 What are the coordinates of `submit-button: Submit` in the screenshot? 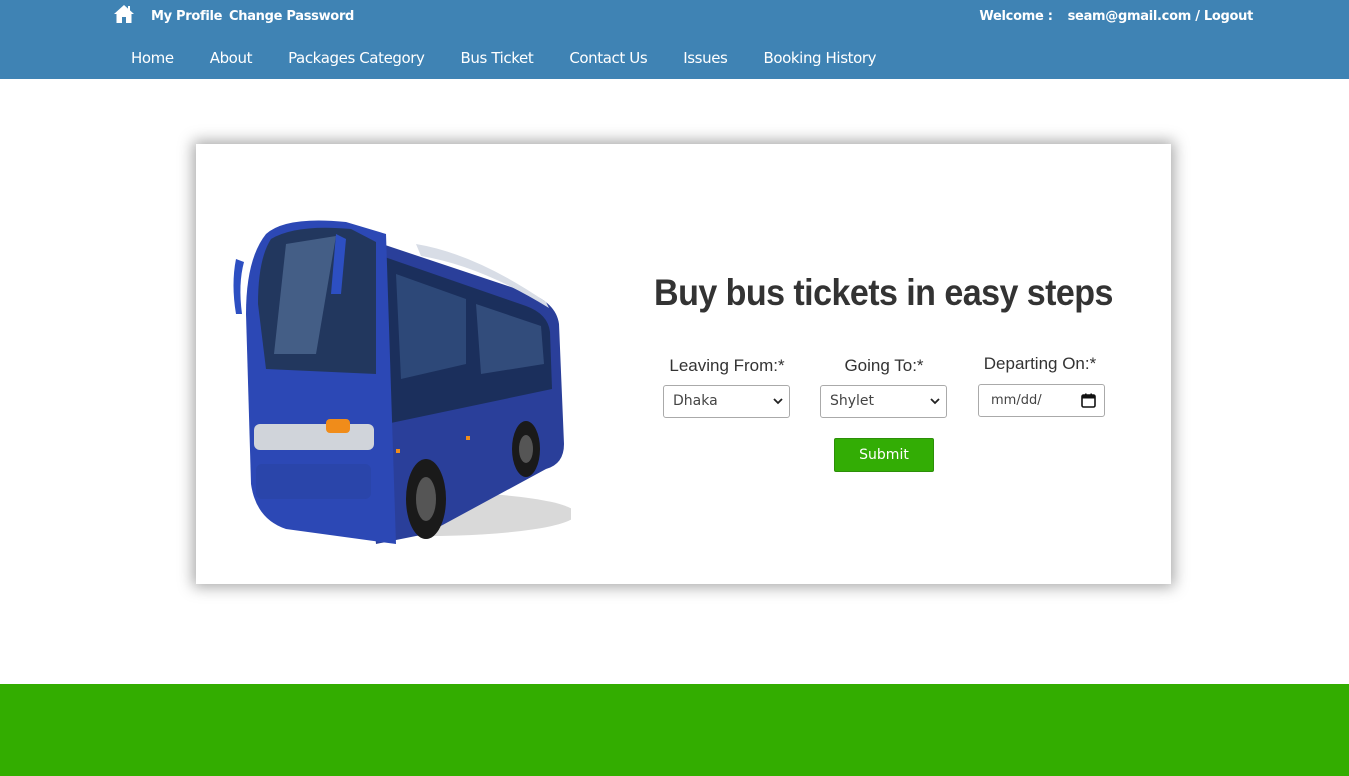 It's located at (884, 455).